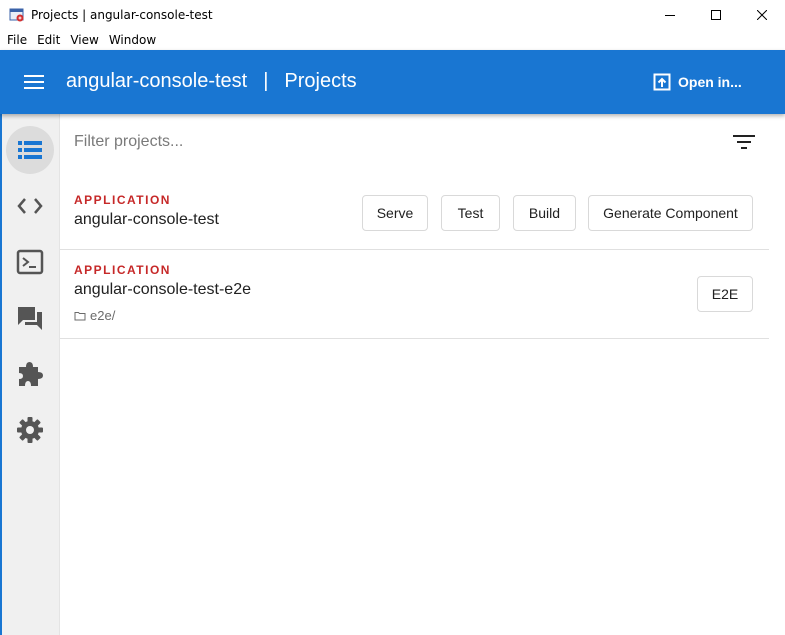  Describe the element at coordinates (162, 289) in the screenshot. I see `project-name: angular-console-test-e2e` at that location.